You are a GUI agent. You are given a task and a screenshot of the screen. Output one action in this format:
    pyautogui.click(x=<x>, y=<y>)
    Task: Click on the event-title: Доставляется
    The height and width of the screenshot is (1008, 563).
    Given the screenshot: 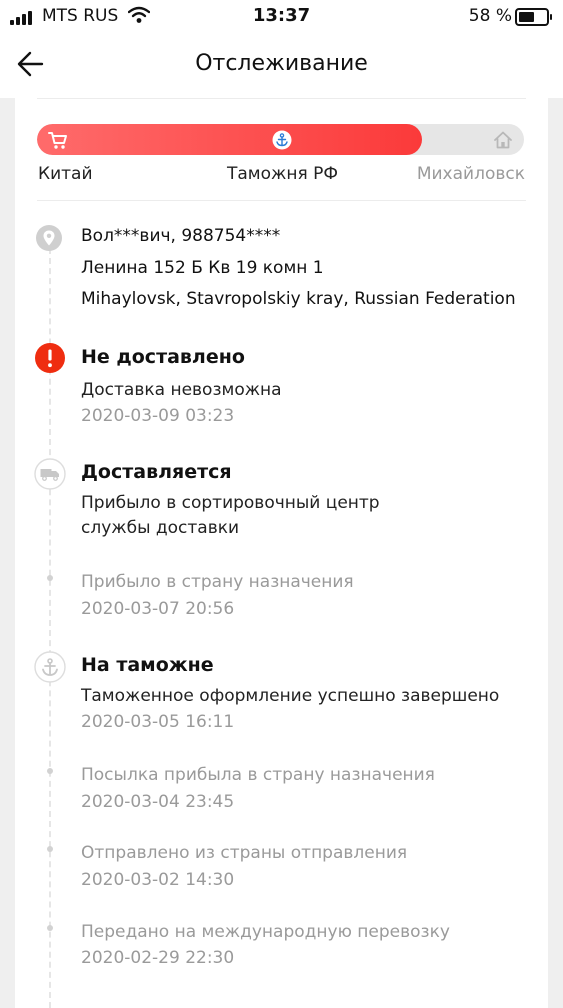 What is the action you would take?
    pyautogui.click(x=156, y=472)
    